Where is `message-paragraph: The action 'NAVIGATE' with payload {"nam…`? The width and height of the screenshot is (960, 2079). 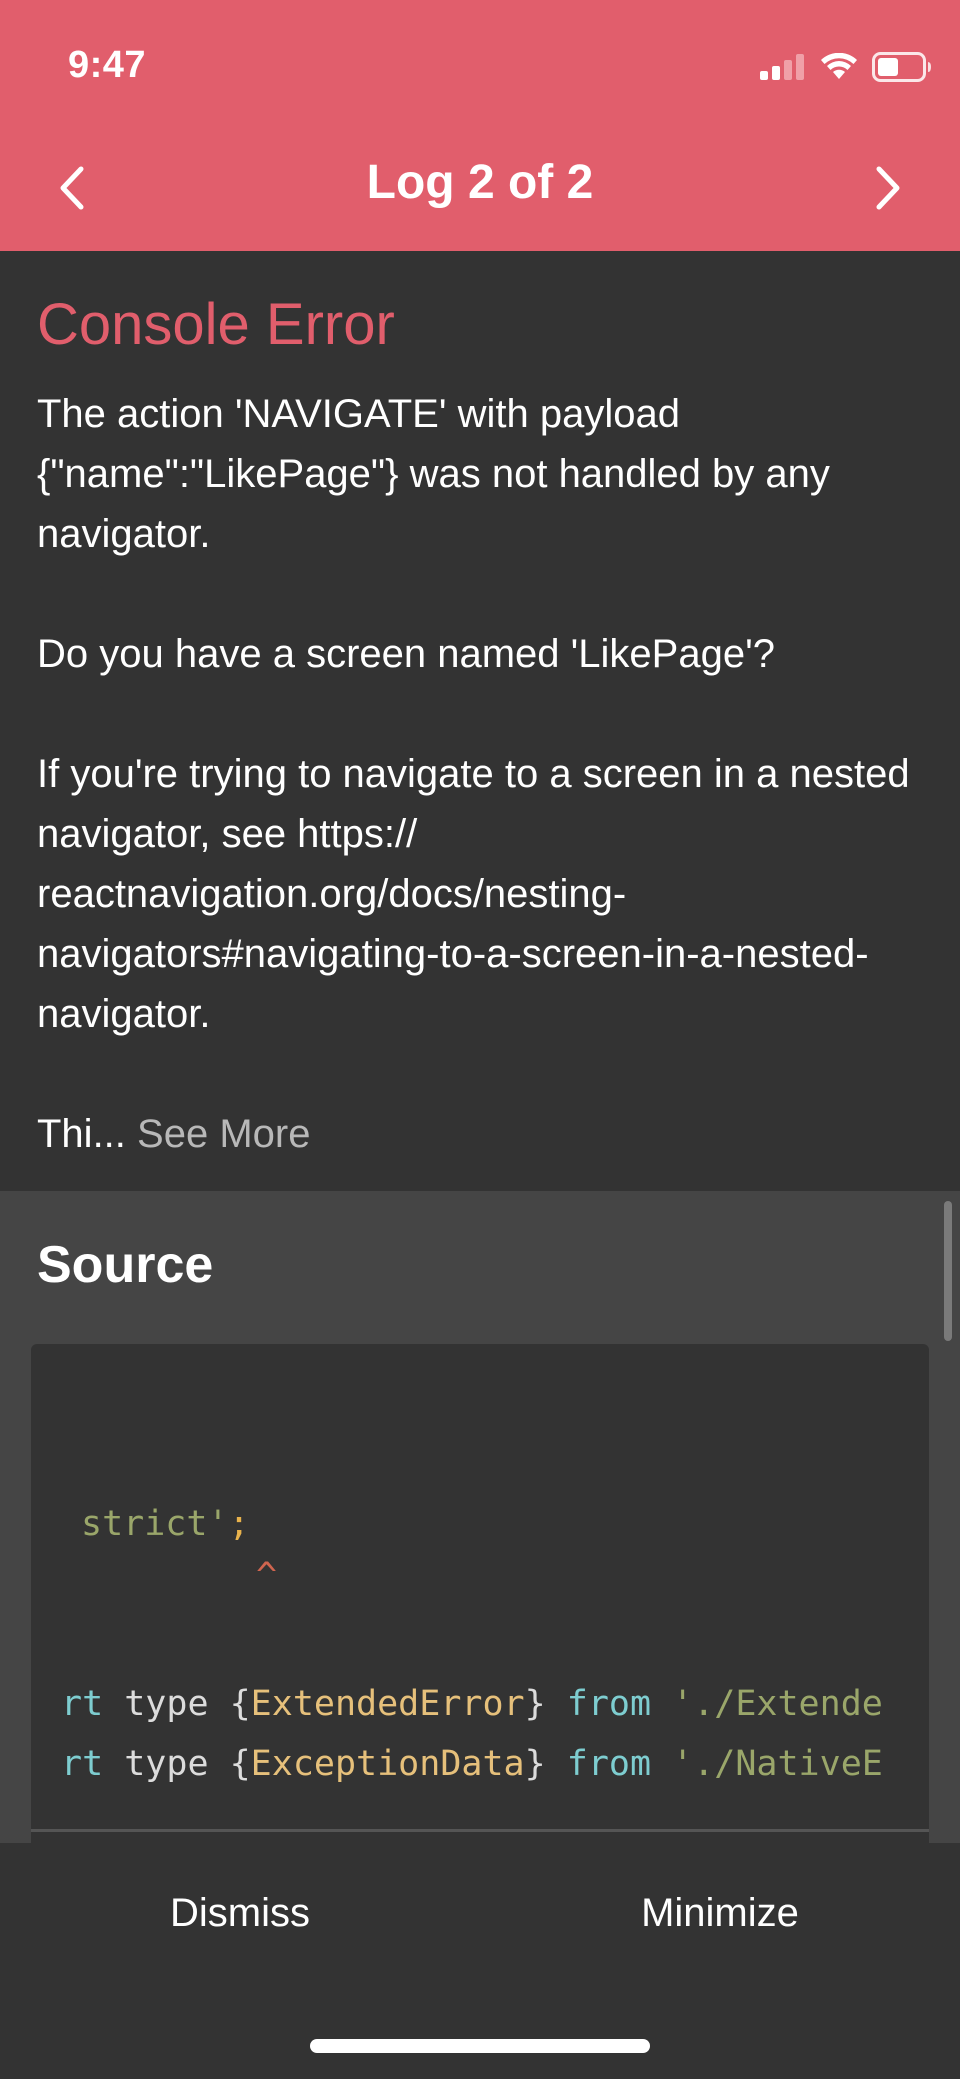 message-paragraph: The action 'NAVIGATE' with payload {"nam… is located at coordinates (433, 474).